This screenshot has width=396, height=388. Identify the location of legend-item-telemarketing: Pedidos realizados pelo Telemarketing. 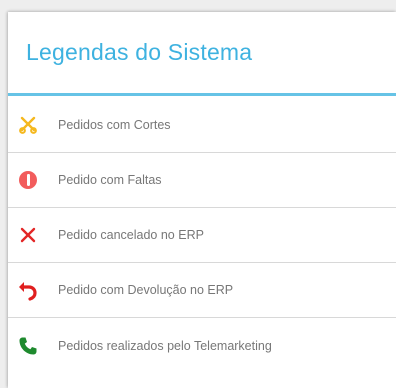
(202, 345).